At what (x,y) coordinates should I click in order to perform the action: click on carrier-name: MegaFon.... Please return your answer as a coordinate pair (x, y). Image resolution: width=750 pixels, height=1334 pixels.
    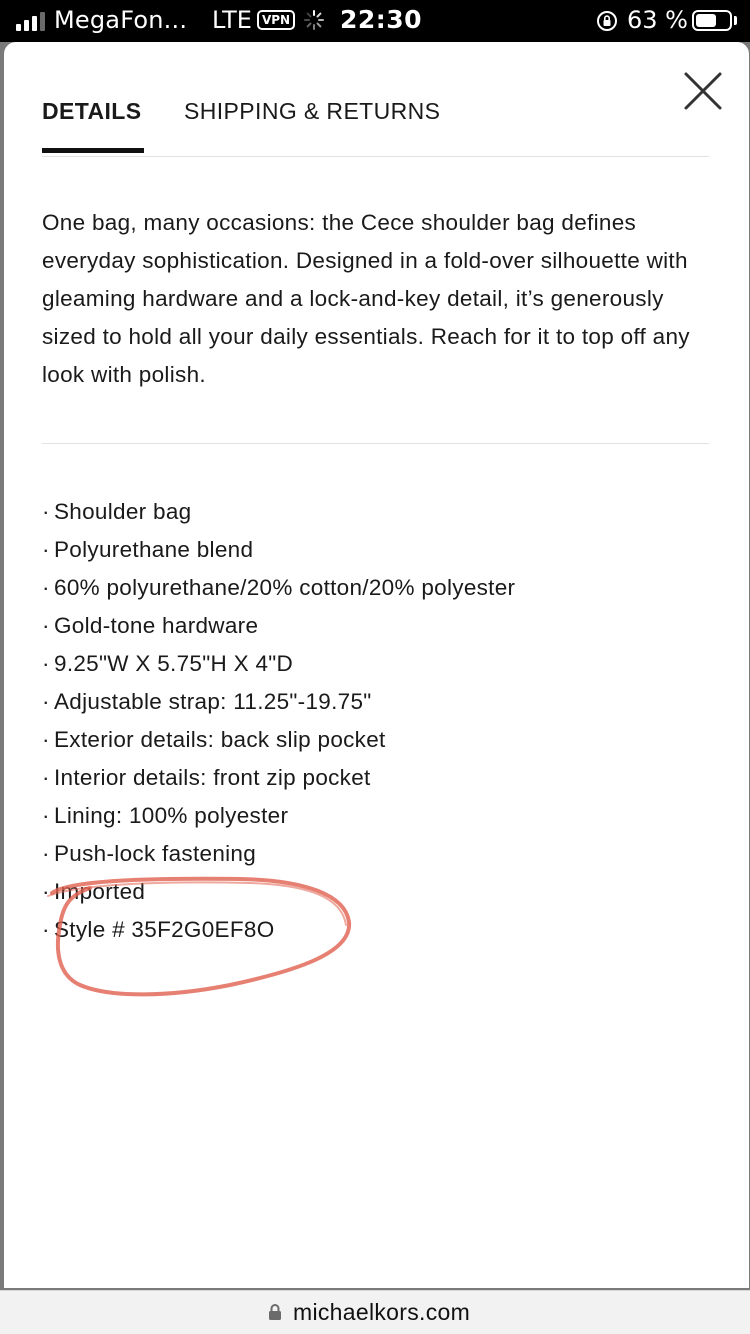
    Looking at the image, I should click on (121, 20).